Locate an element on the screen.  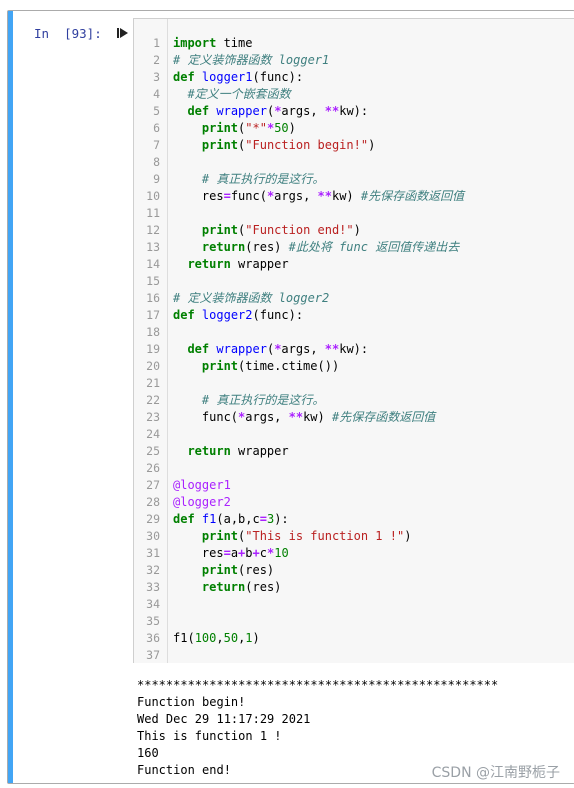
line-number: 3 is located at coordinates (156, 77).